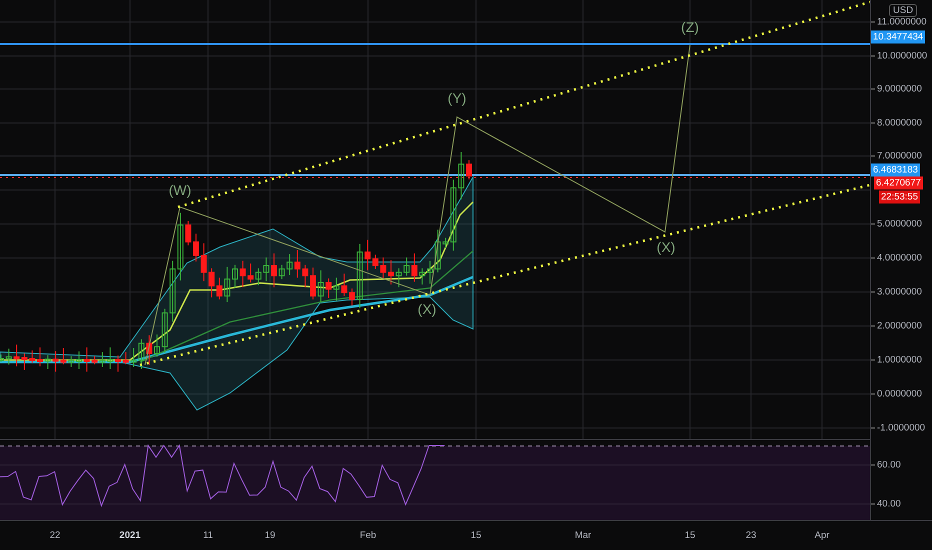  Describe the element at coordinates (690, 27) in the screenshot. I see `wave-label: (Z)` at that location.